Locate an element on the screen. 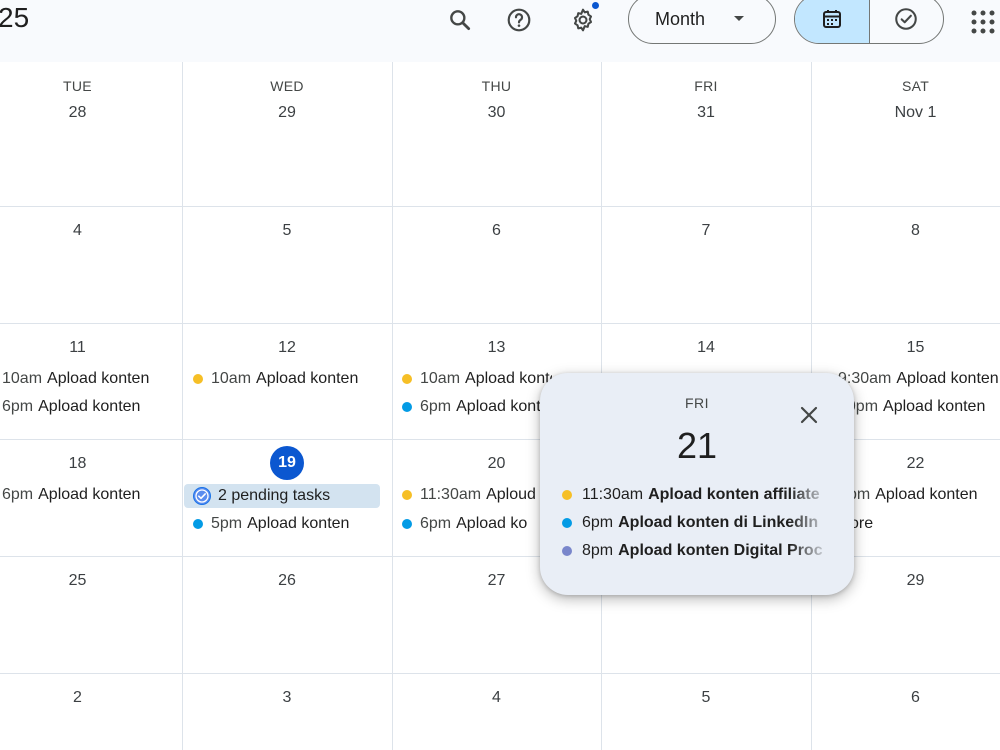  day-number: 14 is located at coordinates (706, 348).